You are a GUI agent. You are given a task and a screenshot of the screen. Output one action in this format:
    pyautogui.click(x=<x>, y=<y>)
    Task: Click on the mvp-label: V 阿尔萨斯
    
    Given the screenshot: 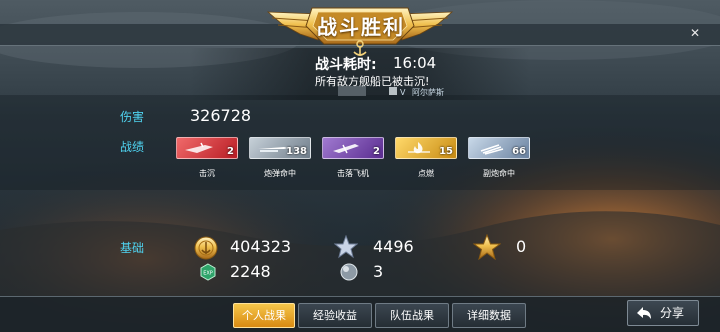 What is the action you would take?
    pyautogui.click(x=422, y=92)
    